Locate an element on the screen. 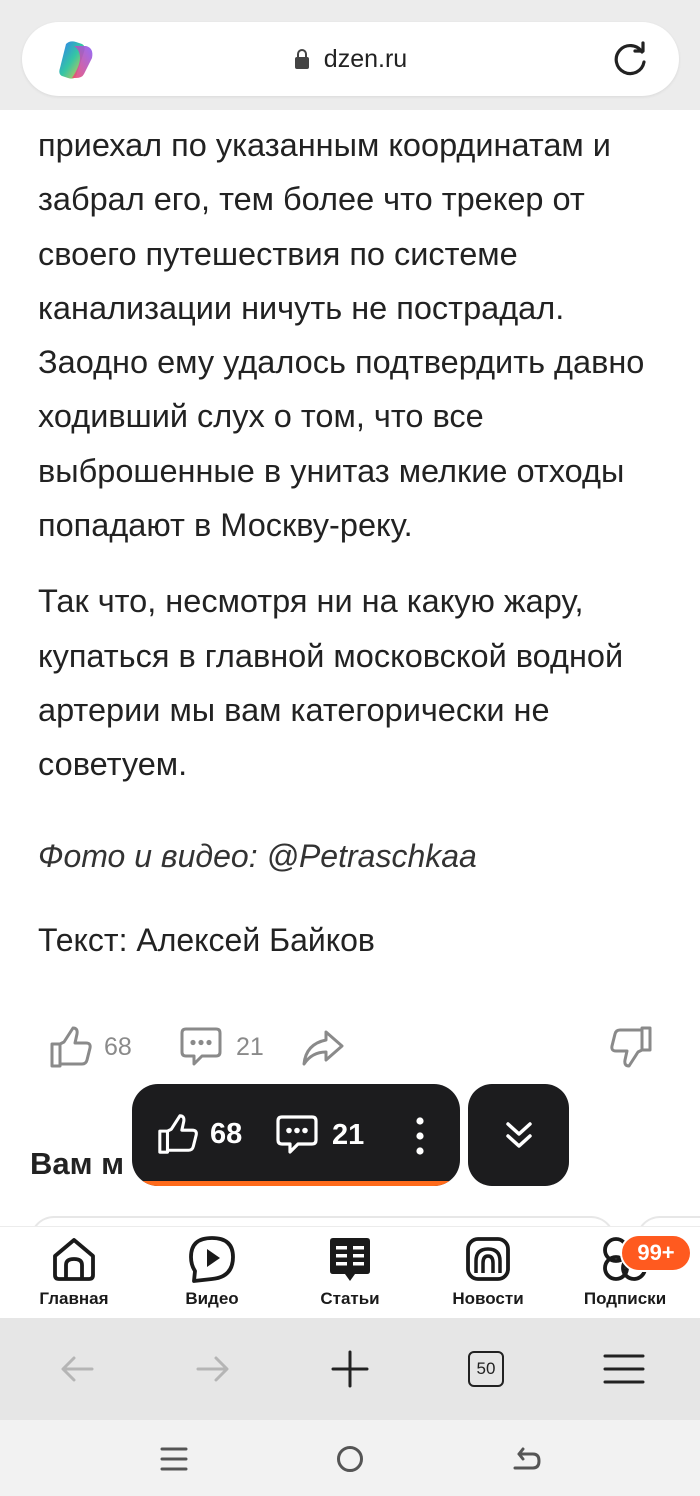 The image size is (700, 1496). nav-label: Новости is located at coordinates (488, 1298).